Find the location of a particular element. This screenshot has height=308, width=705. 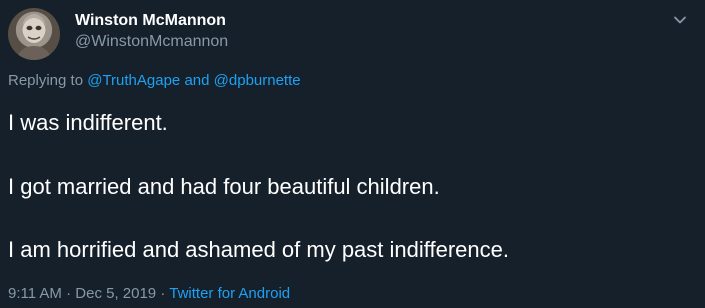

user-handle: @WinstonMcmannon is located at coordinates (151, 42).